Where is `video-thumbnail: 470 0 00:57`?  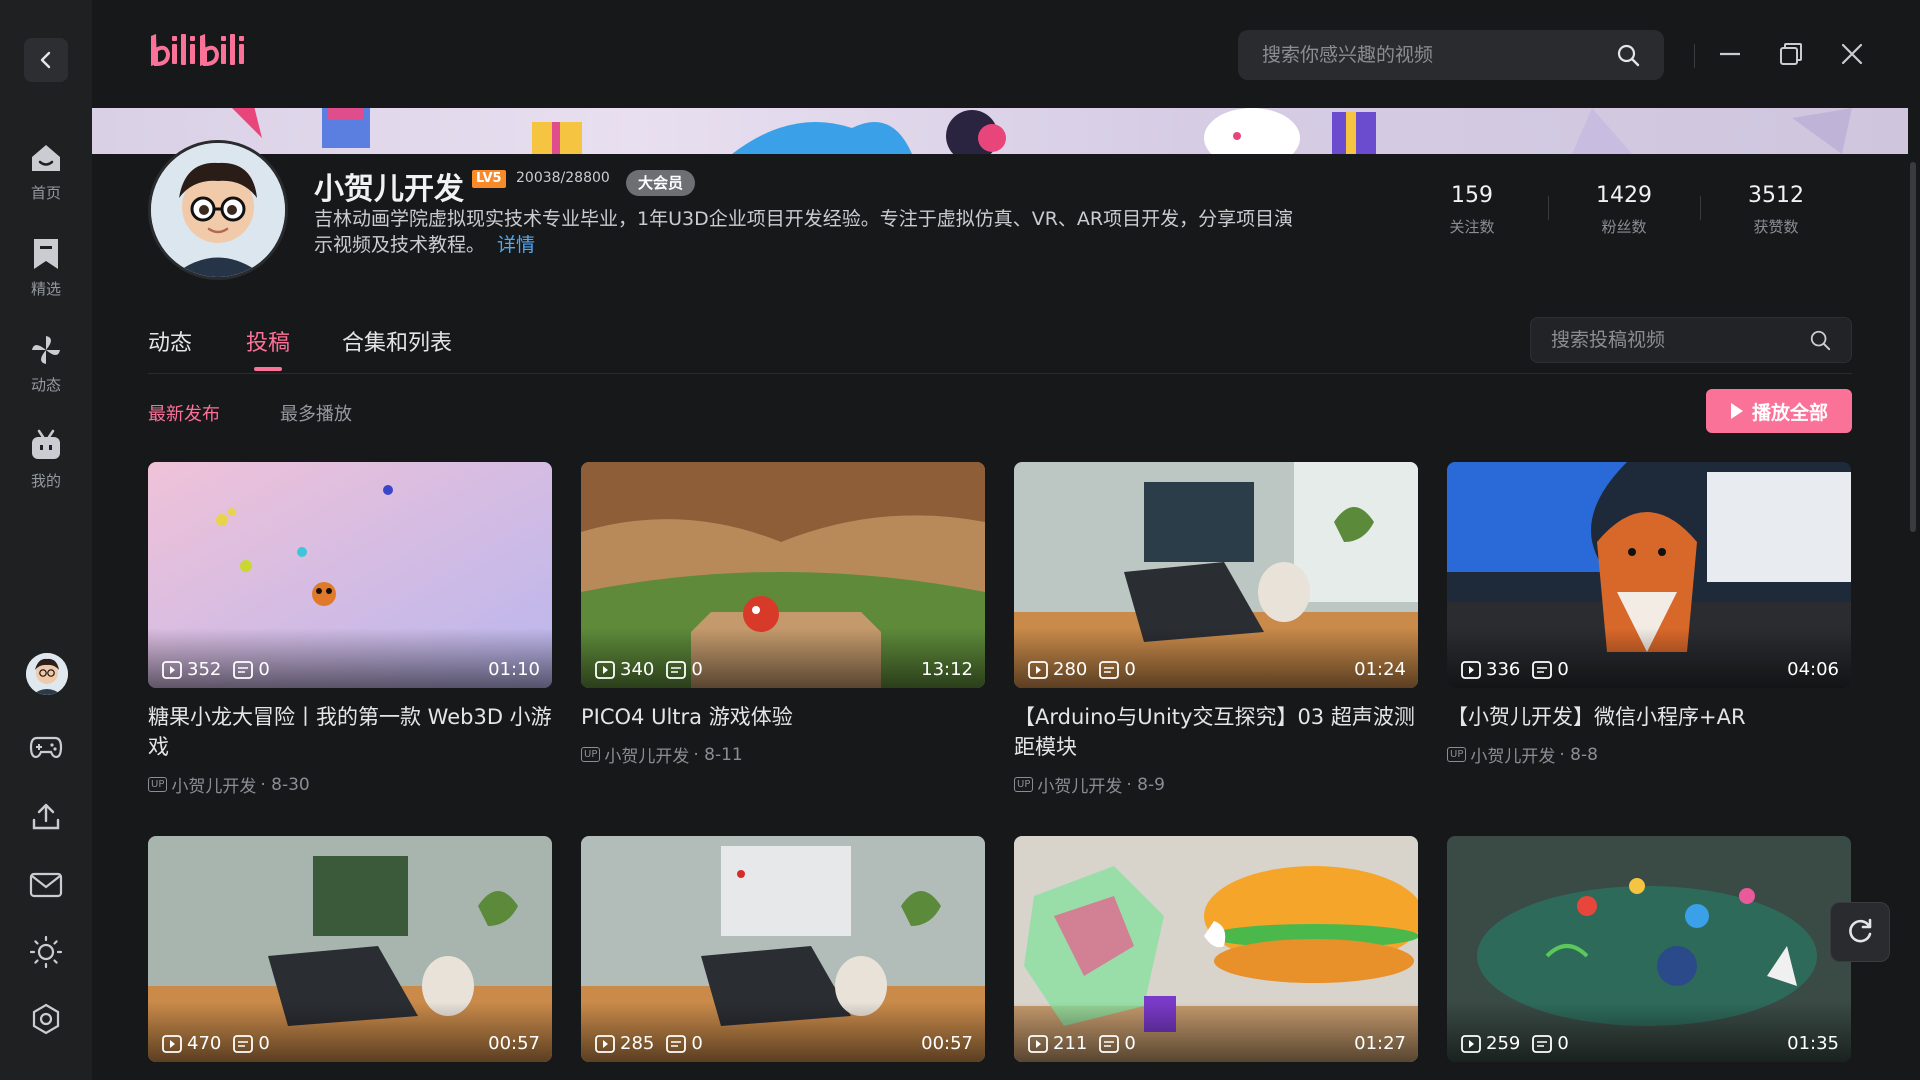
video-thumbnail: 470 0 00:57 is located at coordinates (350, 949).